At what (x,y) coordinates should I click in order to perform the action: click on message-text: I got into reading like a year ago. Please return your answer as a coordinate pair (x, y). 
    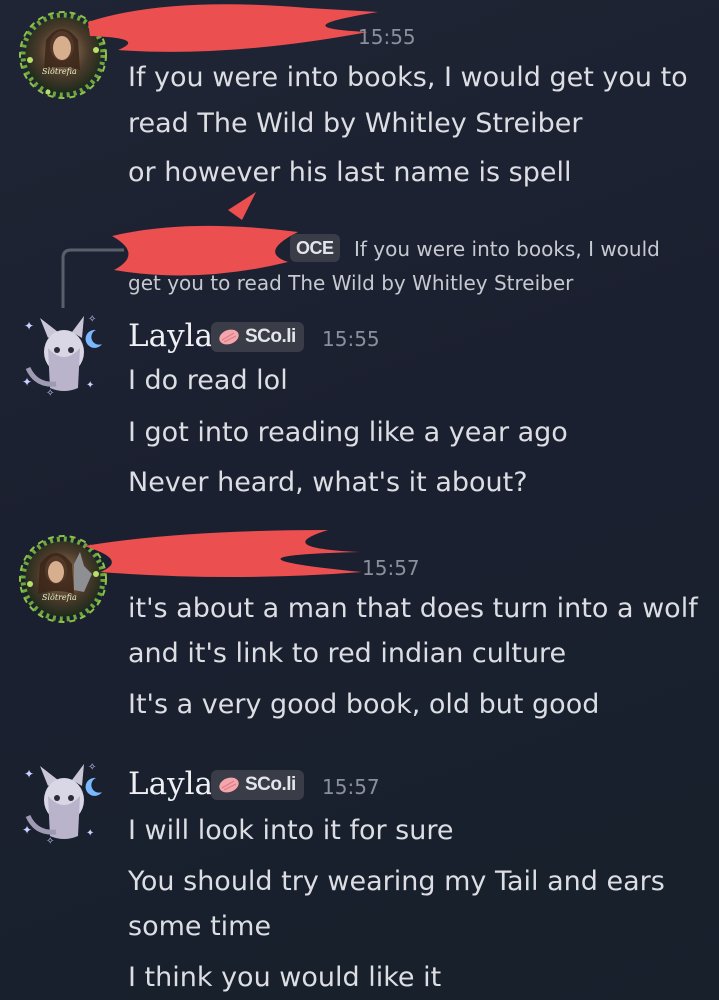
    Looking at the image, I should click on (348, 432).